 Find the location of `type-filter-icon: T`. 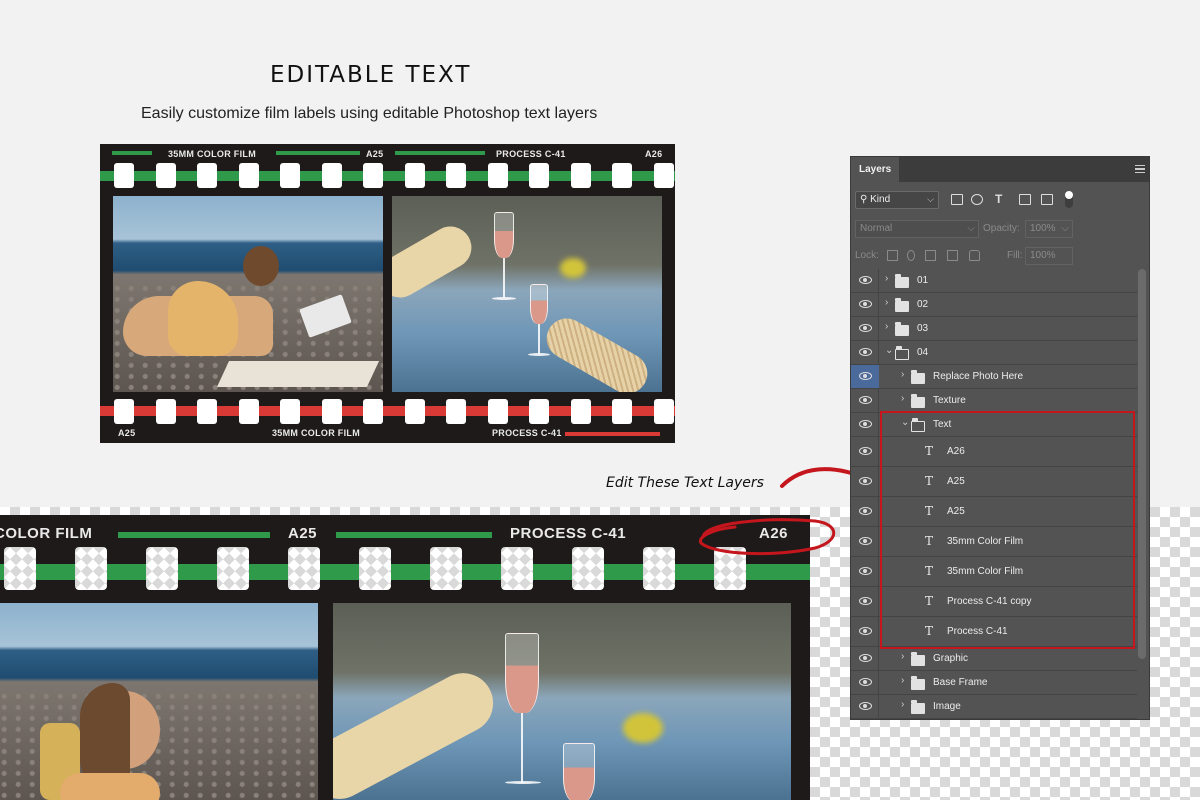

type-filter-icon: T is located at coordinates (1001, 199).